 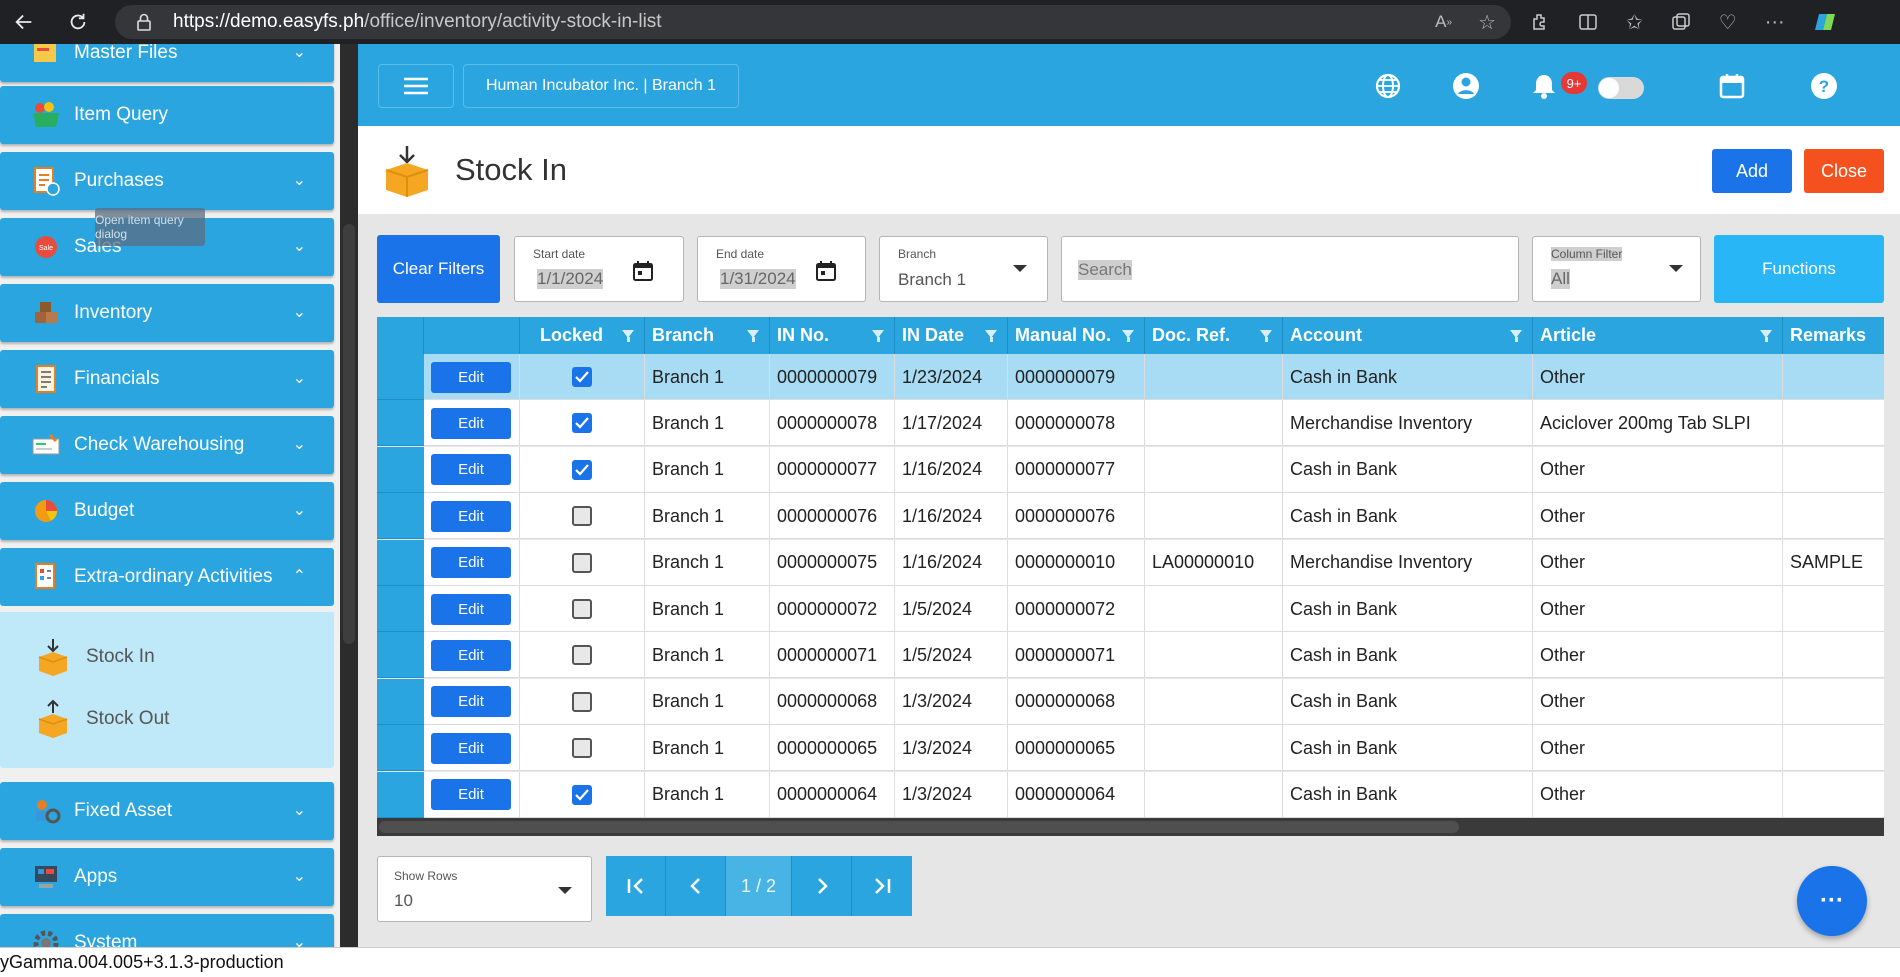 What do you see at coordinates (1443, 22) in the screenshot?
I see `read-aloud-icon: A»` at bounding box center [1443, 22].